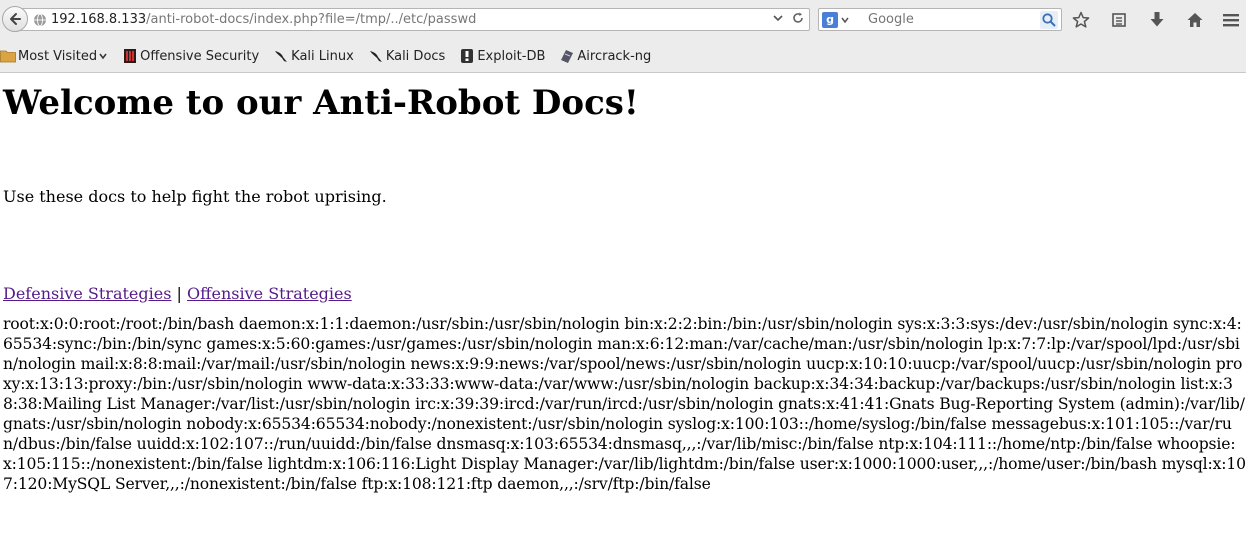  I want to click on globe-icon, so click(40, 19).